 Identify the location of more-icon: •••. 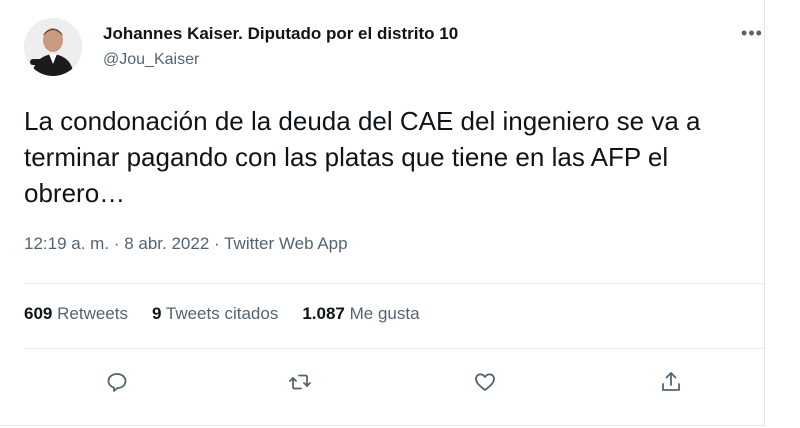
(752, 33).